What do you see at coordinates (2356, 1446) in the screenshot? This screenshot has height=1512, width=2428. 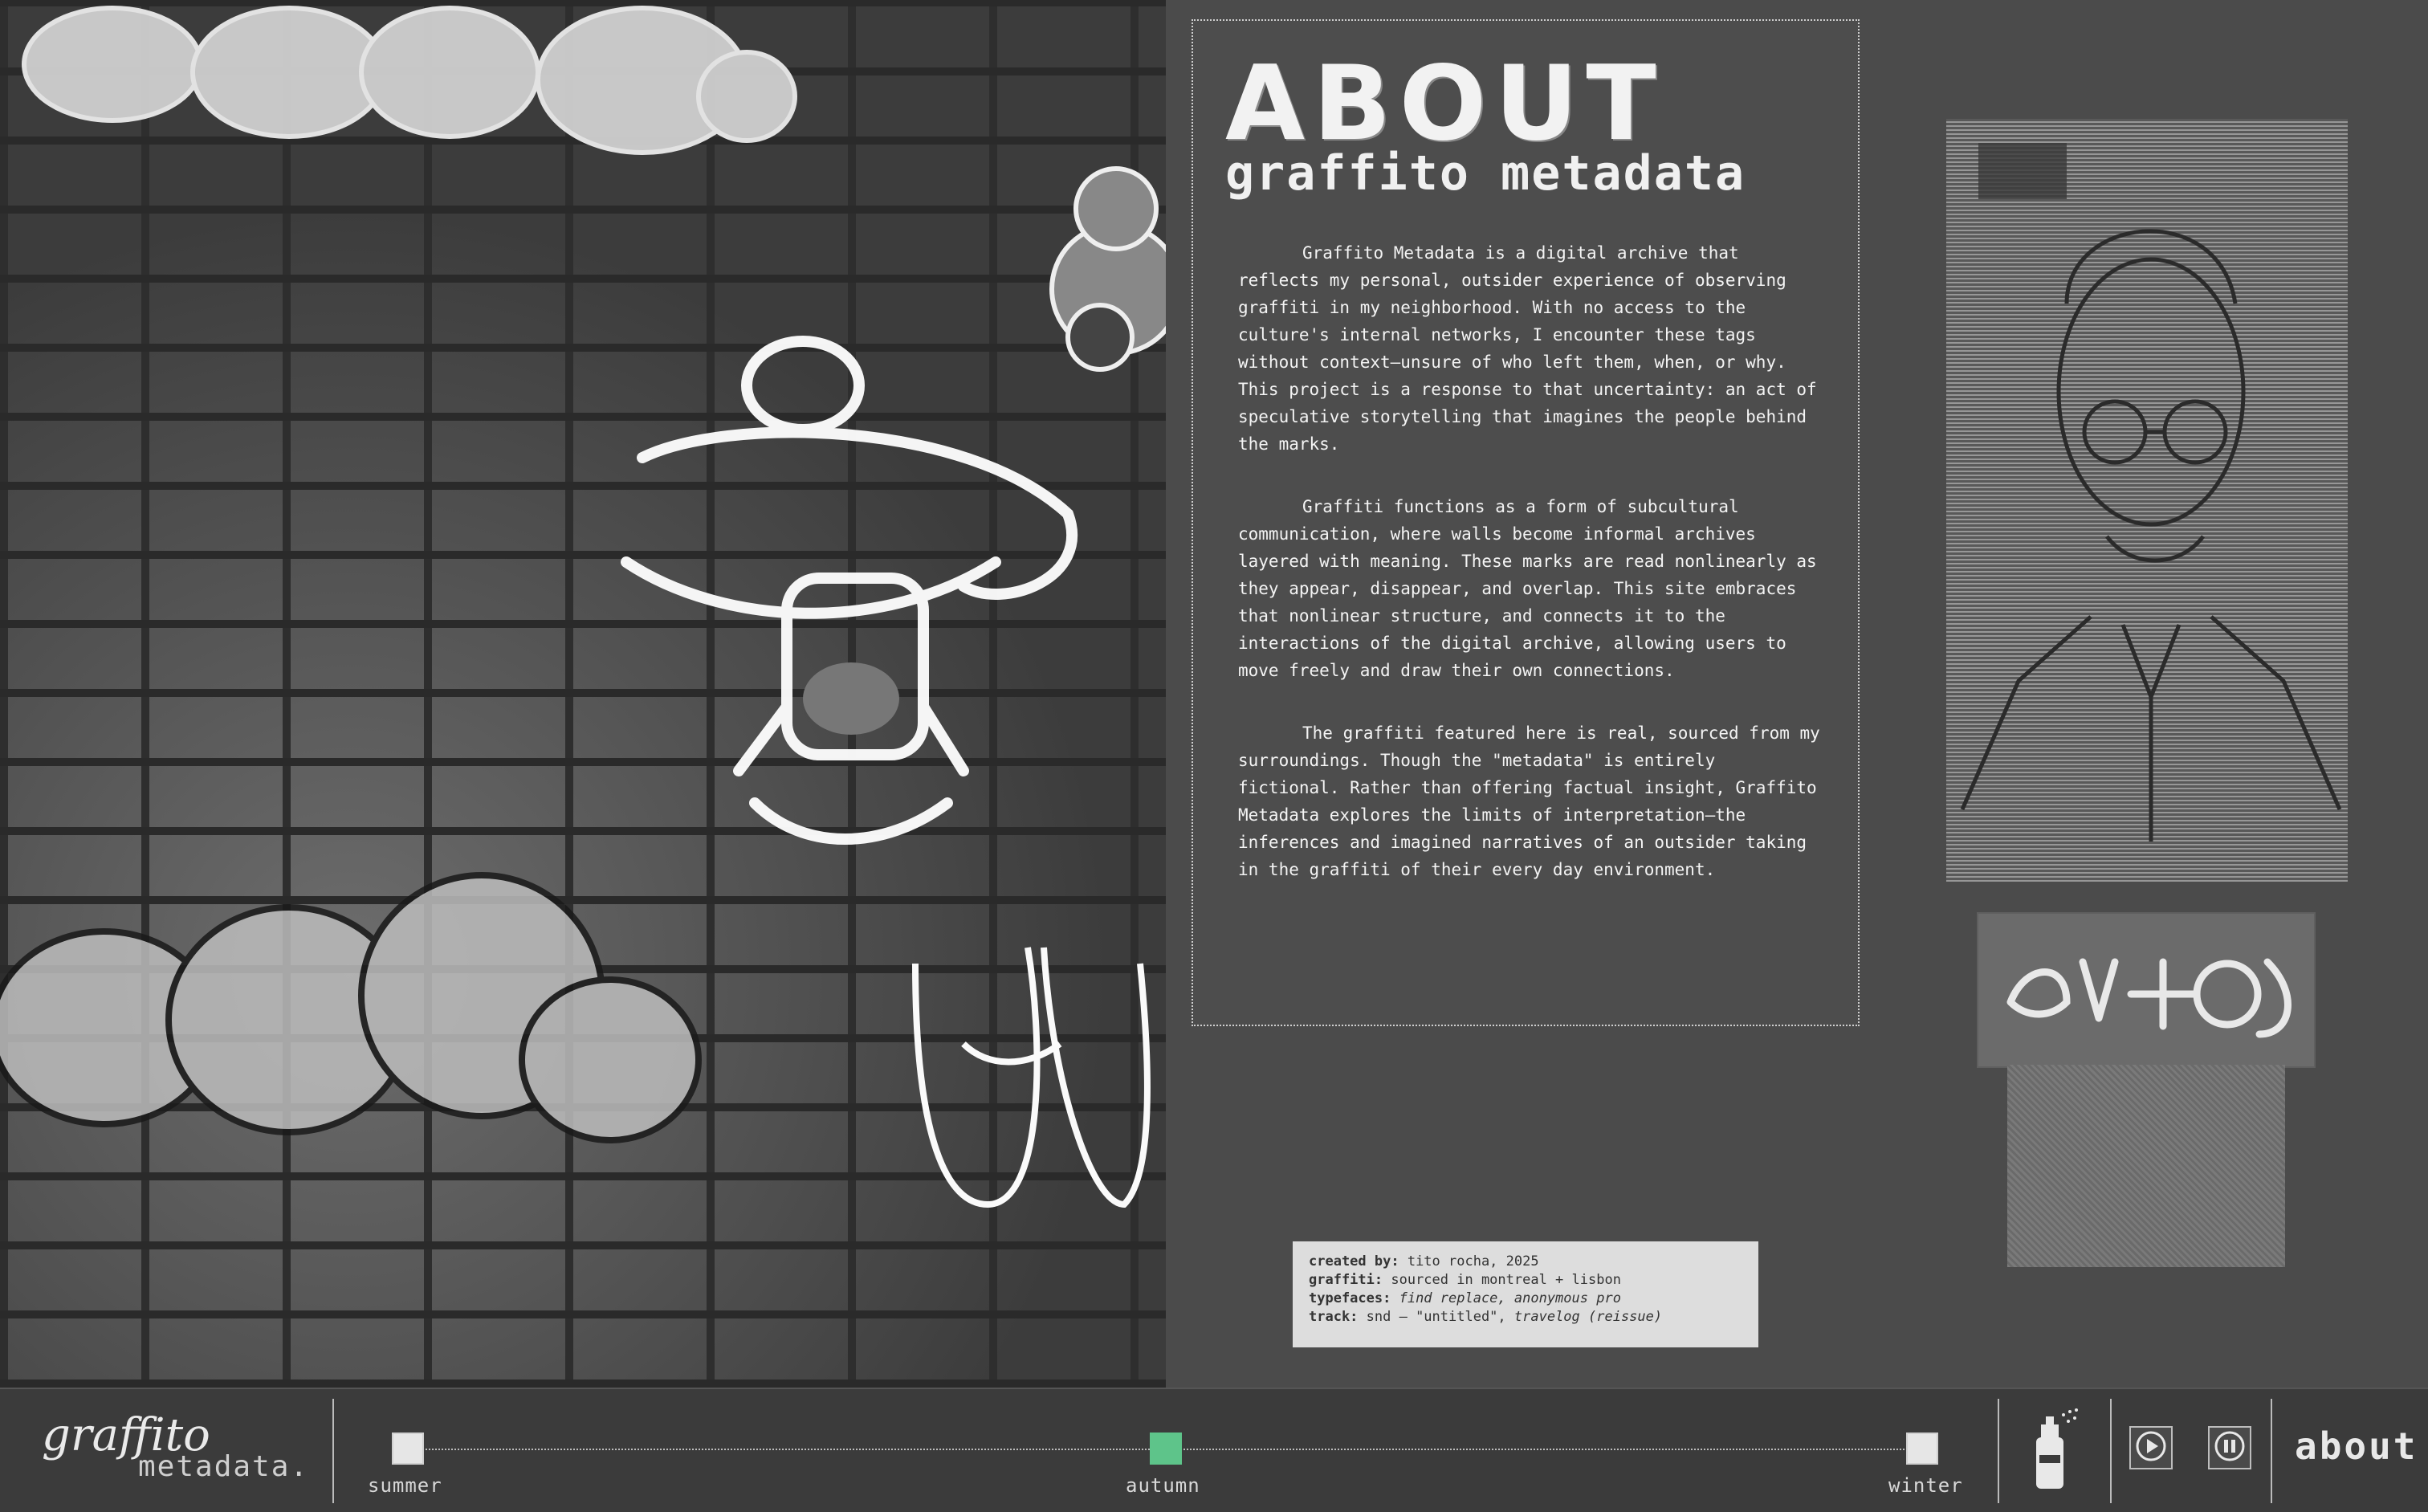 I see `about-nav-link: about` at bounding box center [2356, 1446].